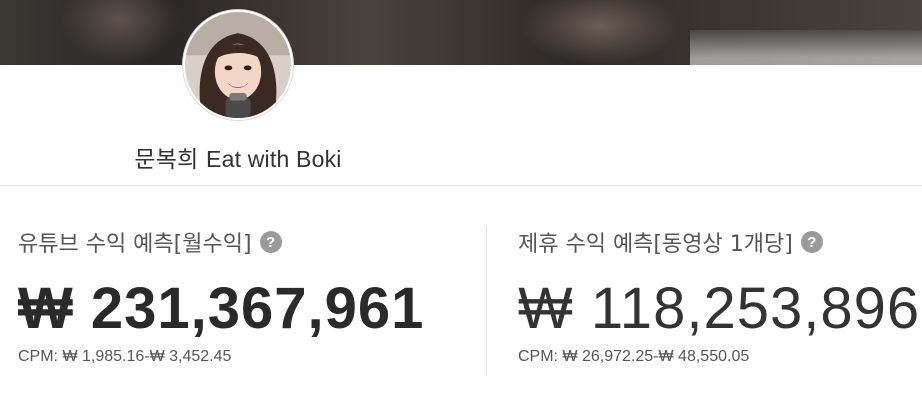 Image resolution: width=922 pixels, height=405 pixels. I want to click on youtube-revenue-title: 유튜브 수익 예측[월수익] ?, so click(221, 242).